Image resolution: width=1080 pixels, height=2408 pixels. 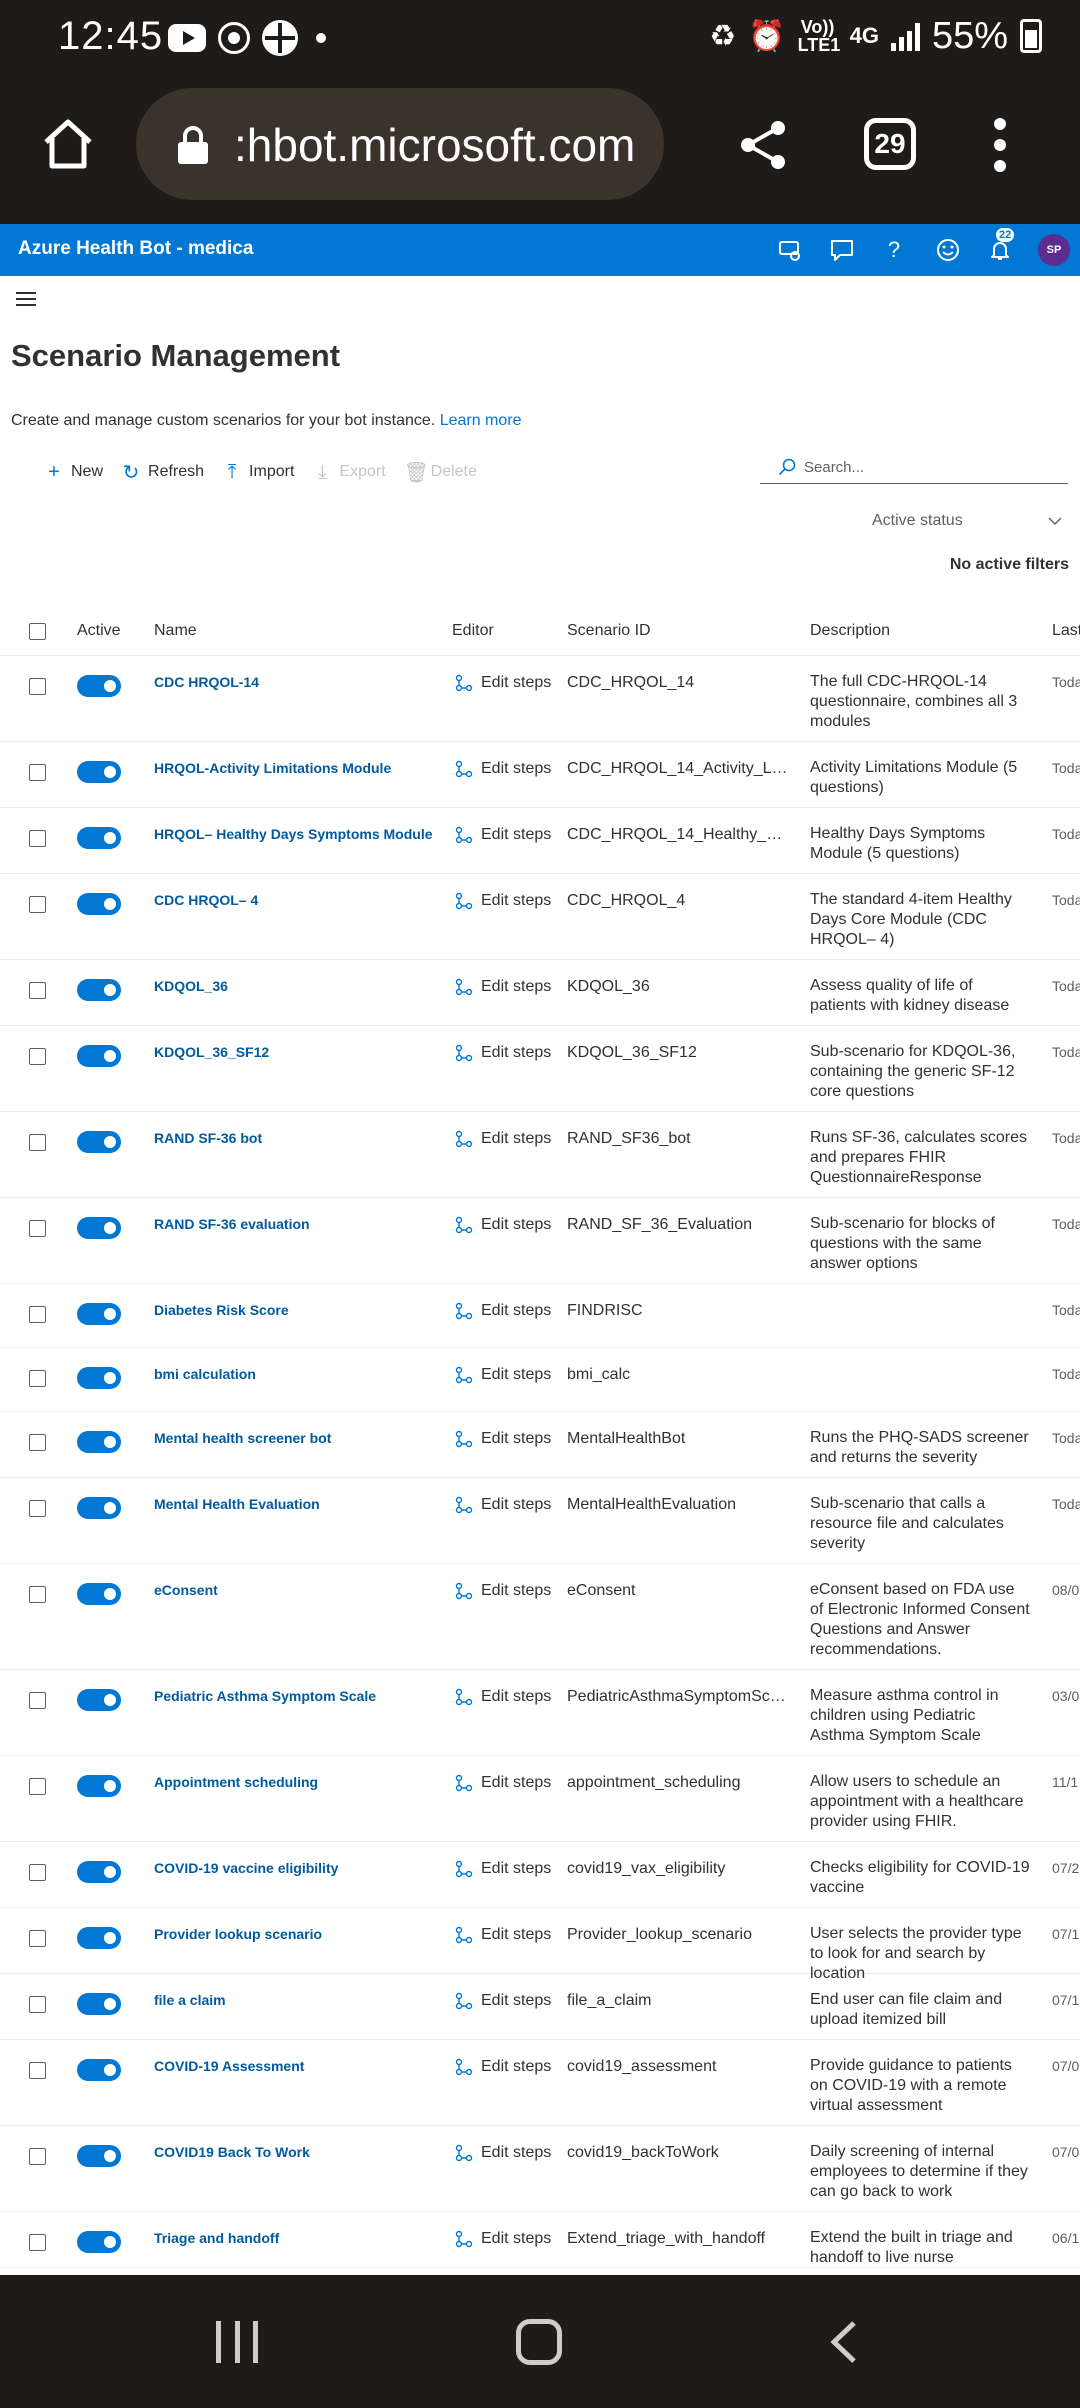 What do you see at coordinates (37, 631) in the screenshot?
I see `select-all-checkbox` at bounding box center [37, 631].